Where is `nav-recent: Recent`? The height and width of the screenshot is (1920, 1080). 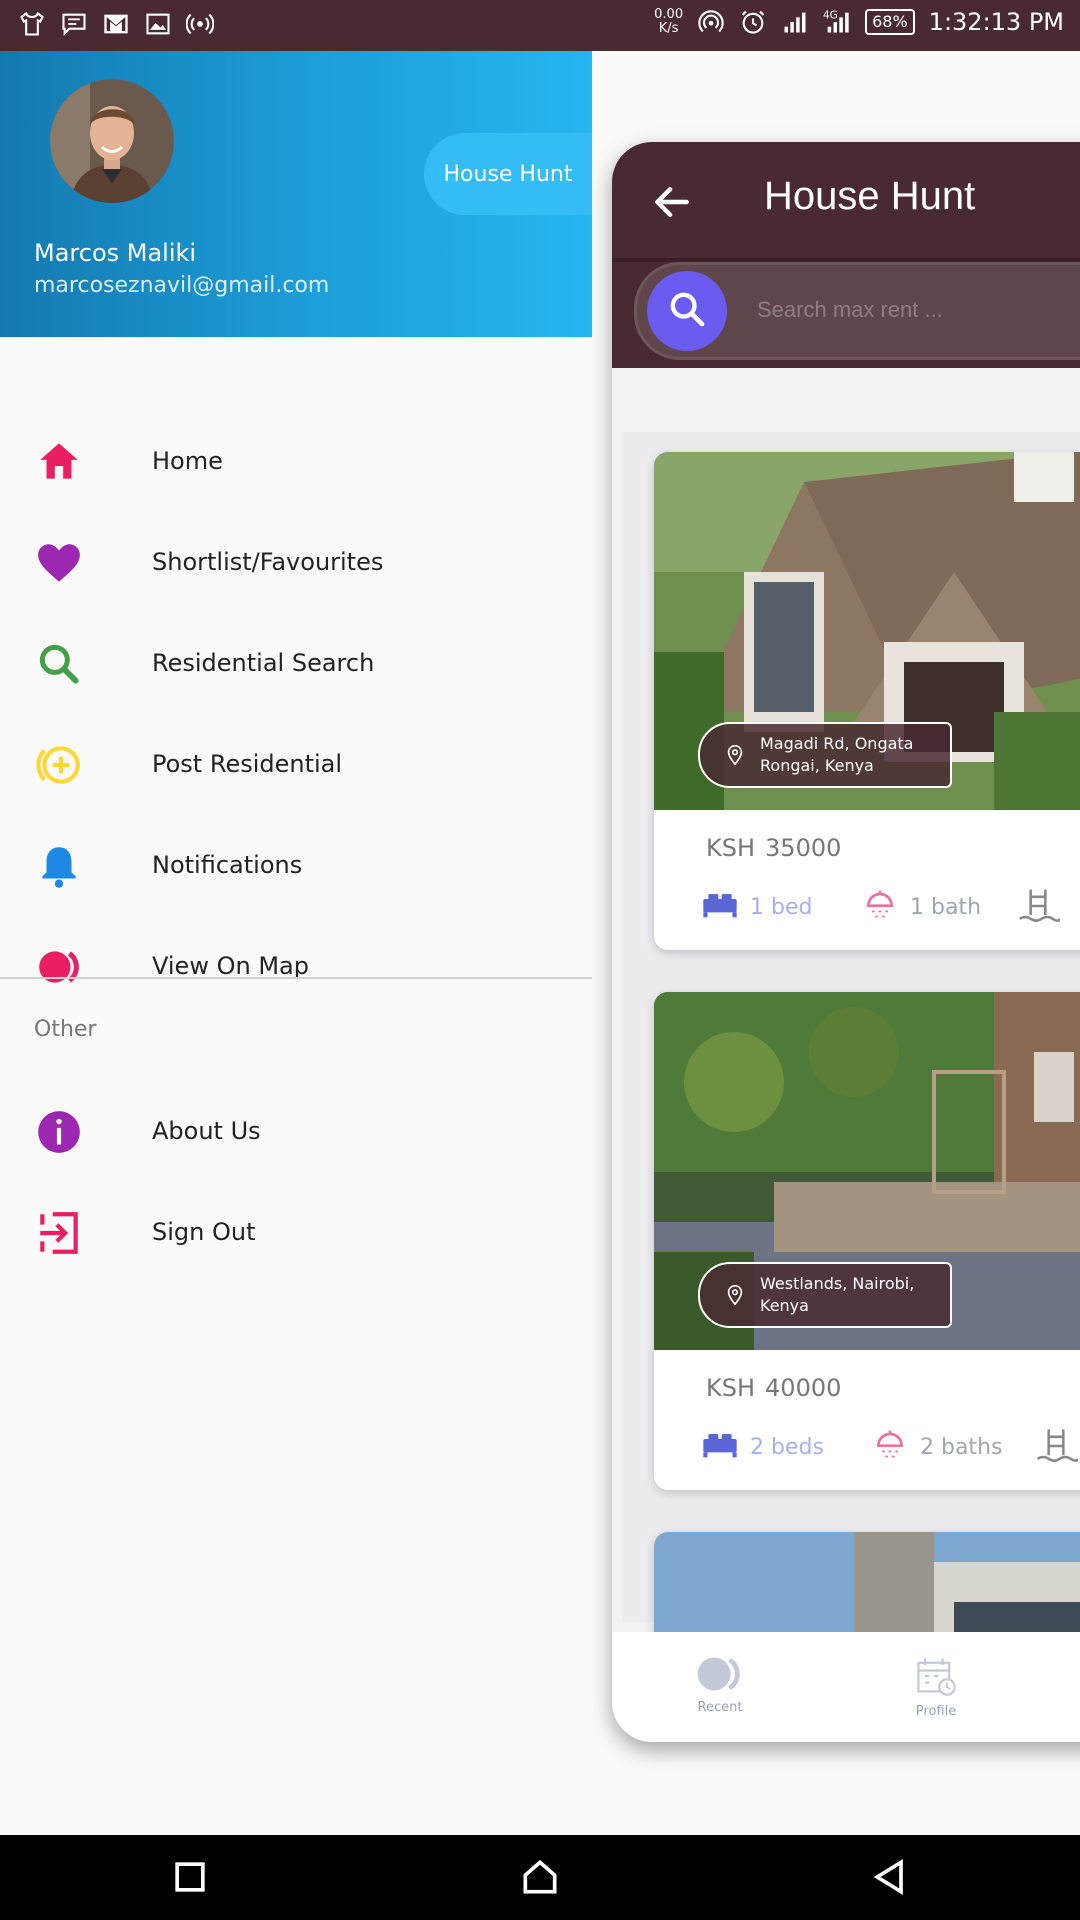
nav-recent: Recent is located at coordinates (720, 1684).